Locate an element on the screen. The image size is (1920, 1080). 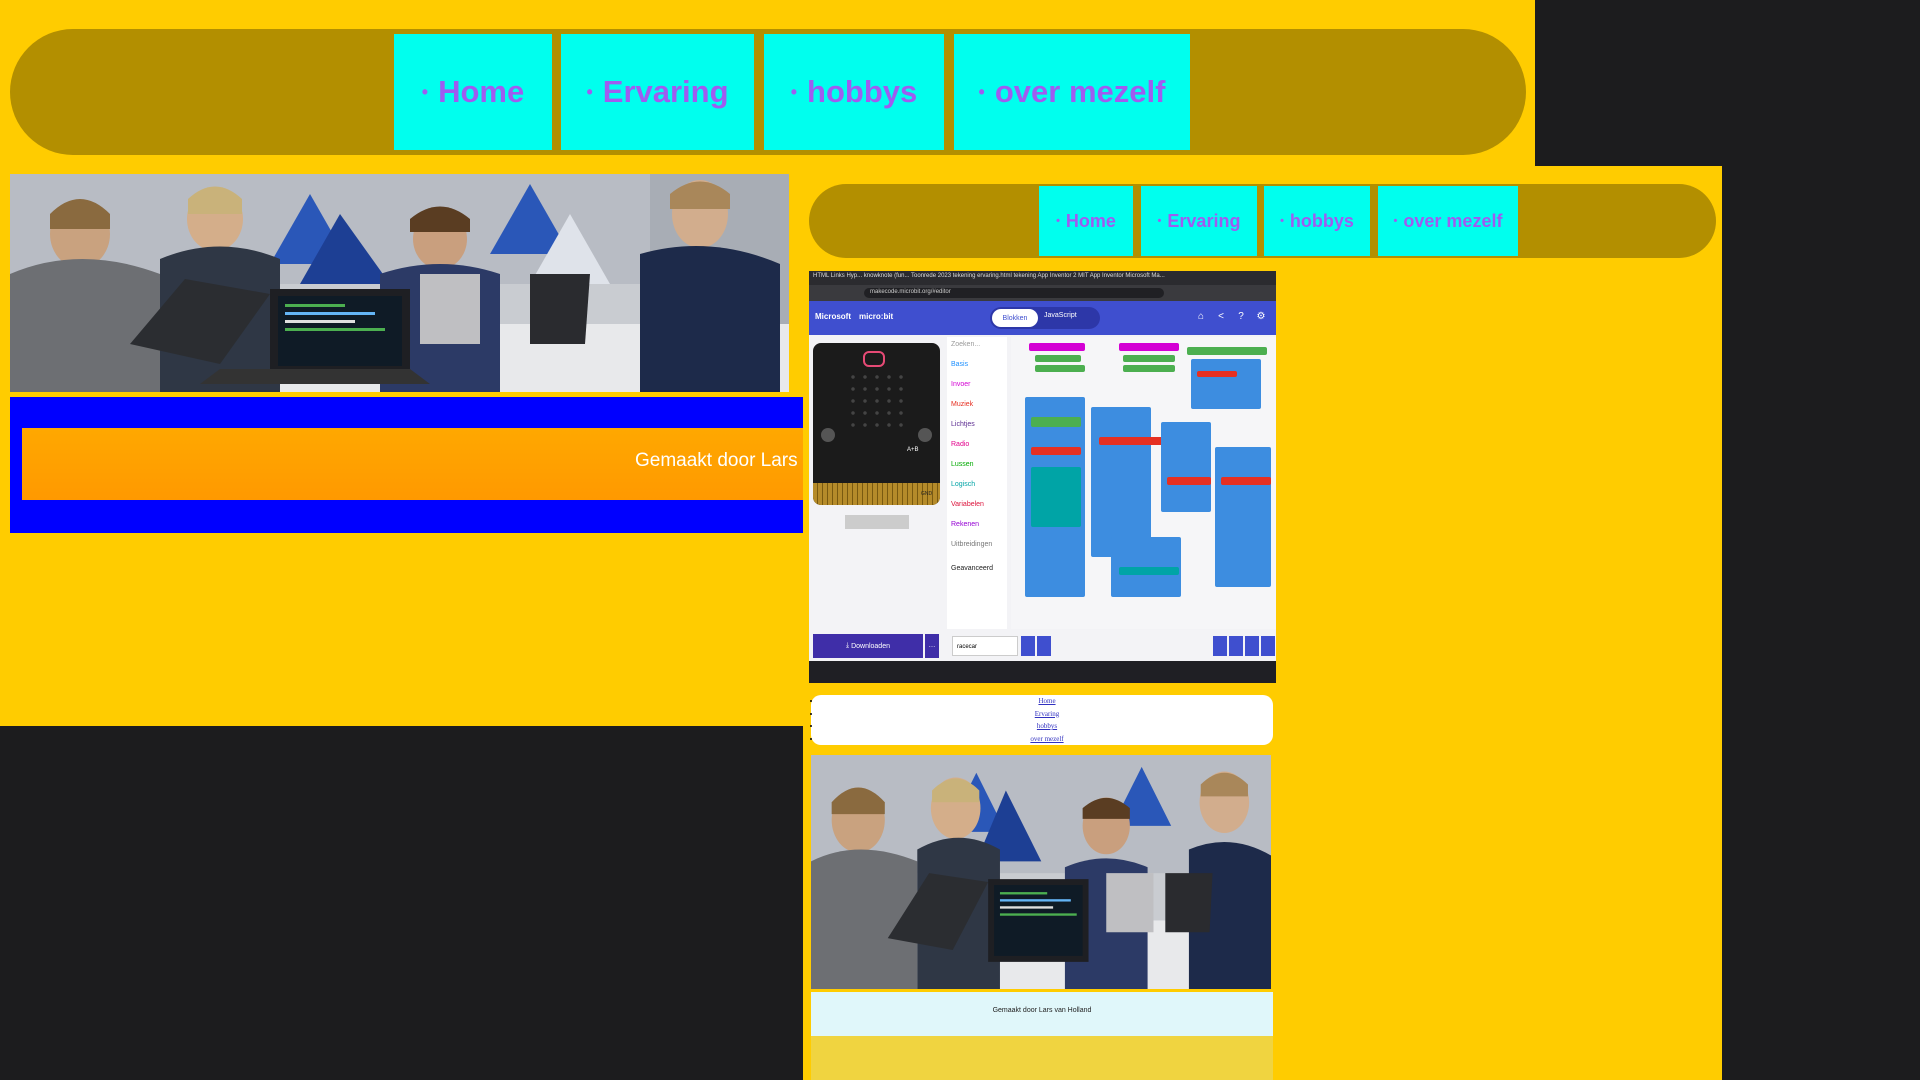
nested-nav-item-over-mezelf: • over mezelf is located at coordinates (1448, 221).